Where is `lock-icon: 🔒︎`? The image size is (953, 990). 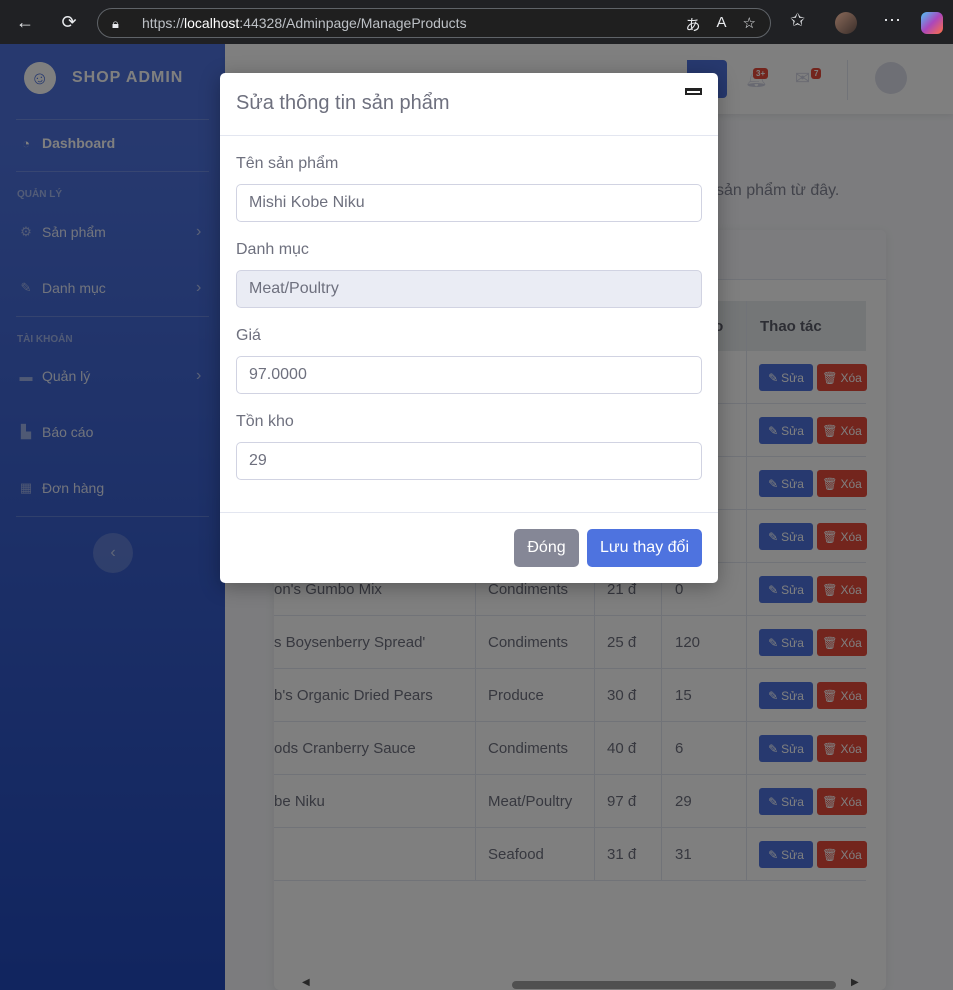 lock-icon: 🔒︎ is located at coordinates (115, 23).